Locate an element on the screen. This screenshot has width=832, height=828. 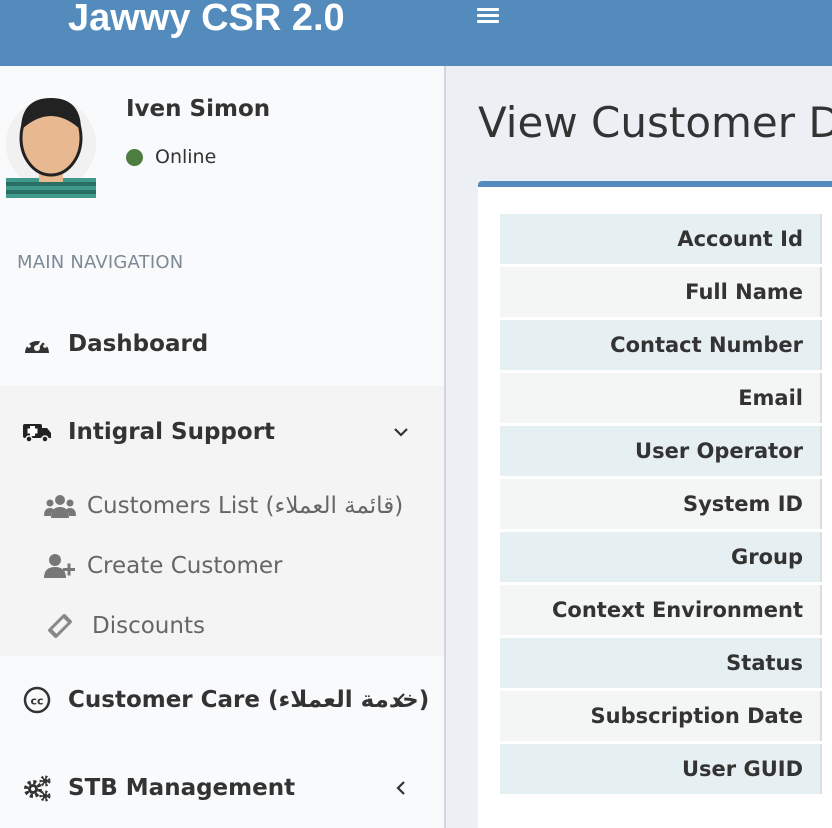
detail-row: System ID is located at coordinates (666, 504).